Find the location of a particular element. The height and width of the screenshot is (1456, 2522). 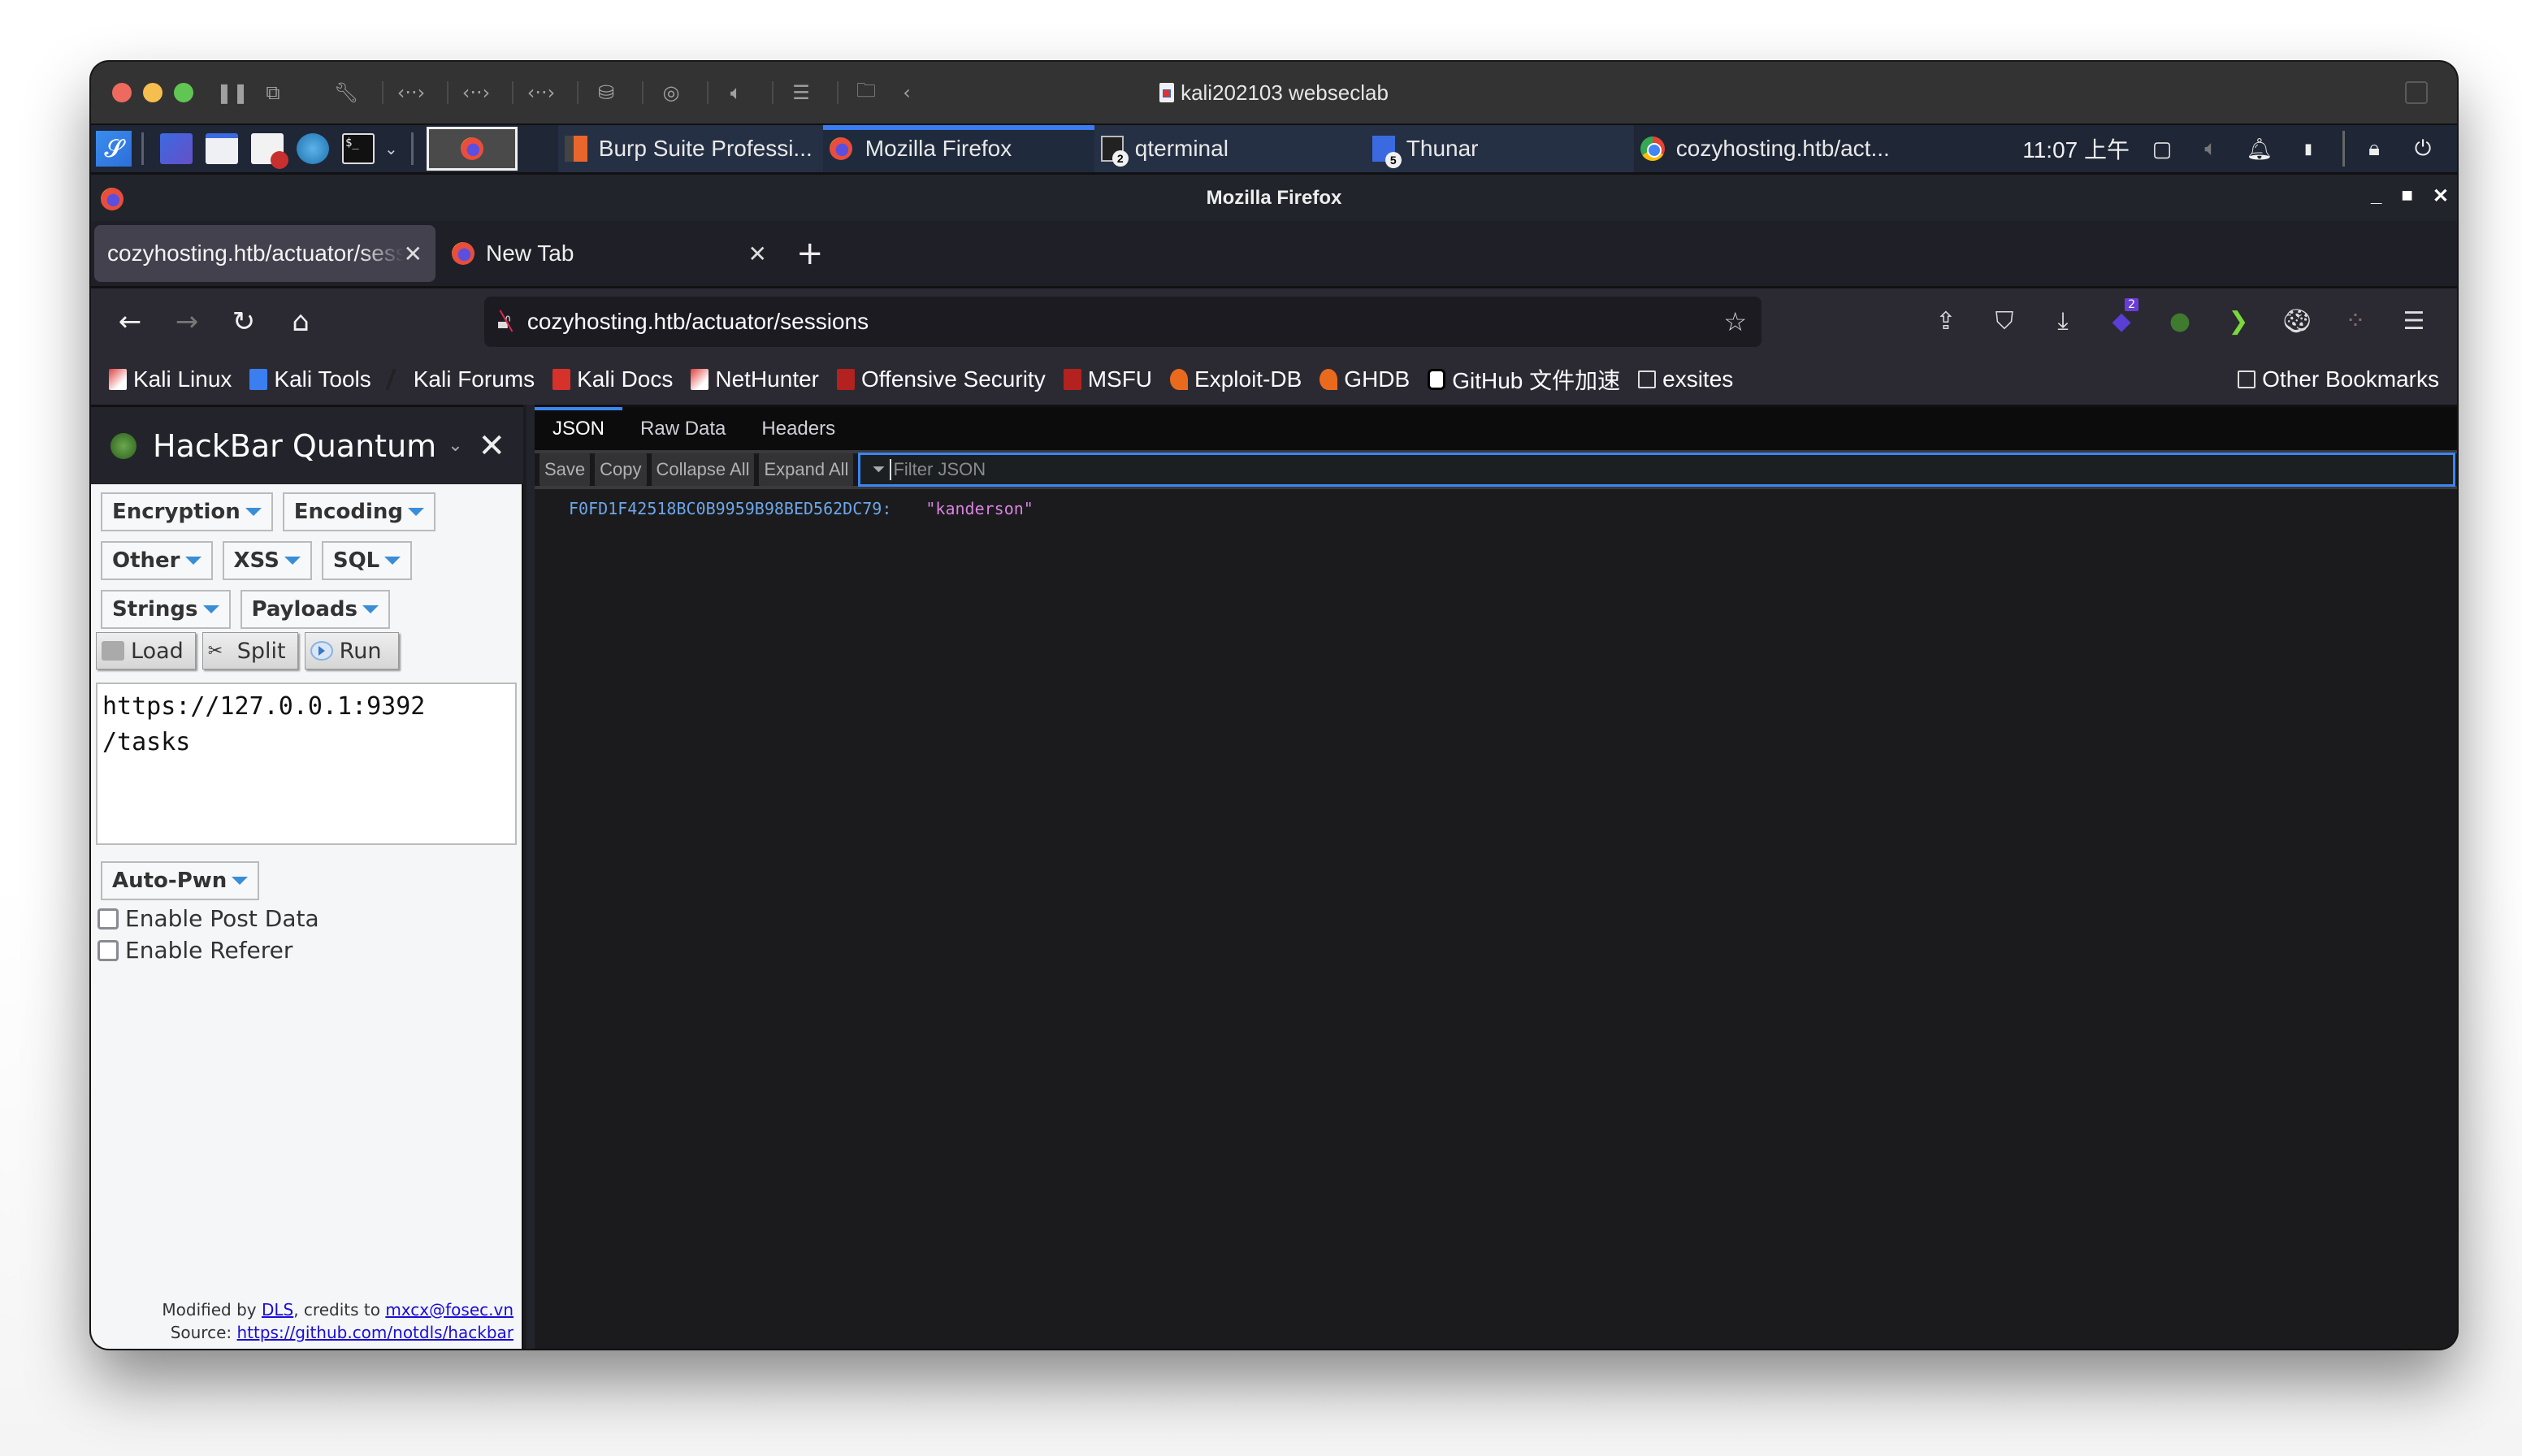

save-button: Save is located at coordinates (565, 470).